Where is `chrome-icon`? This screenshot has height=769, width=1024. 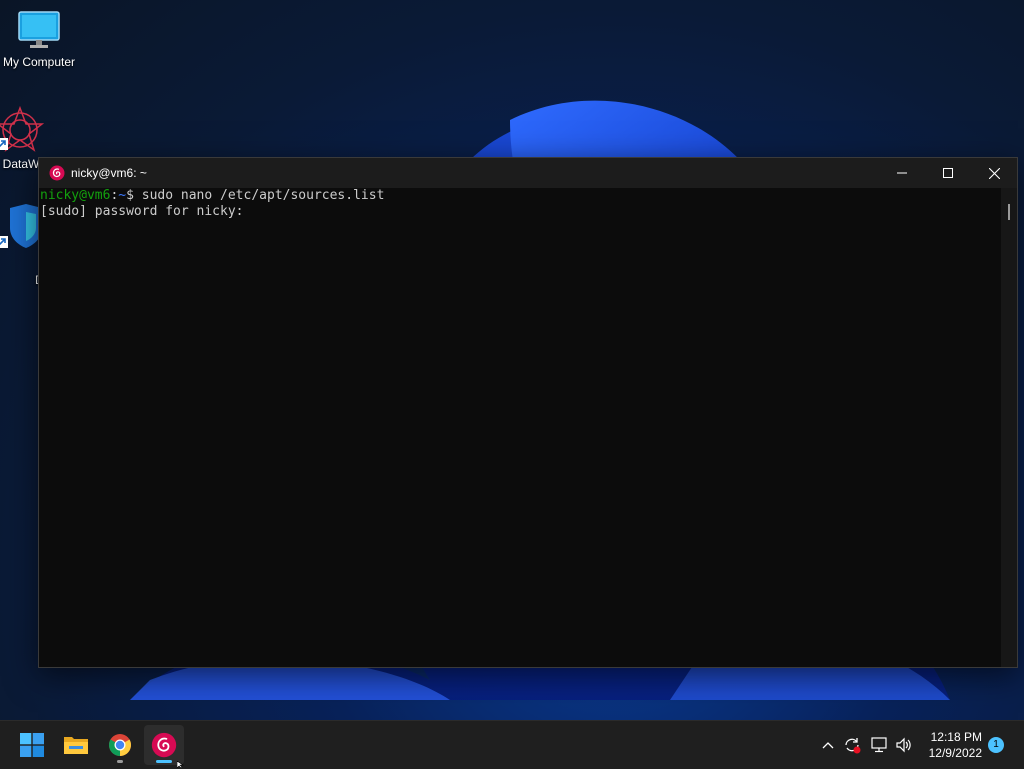
chrome-icon is located at coordinates (120, 745).